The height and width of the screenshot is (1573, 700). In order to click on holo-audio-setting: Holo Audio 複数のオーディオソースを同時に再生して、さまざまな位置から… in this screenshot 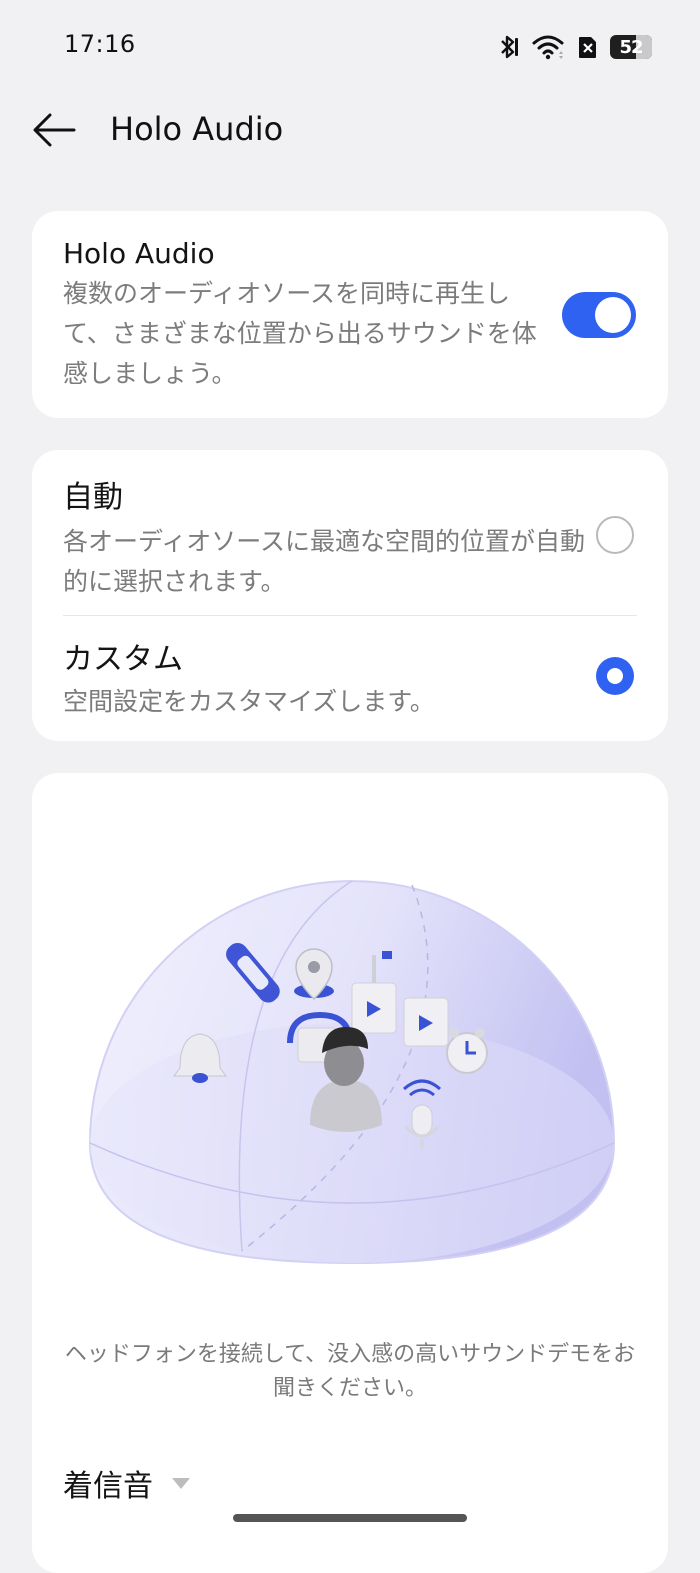, I will do `click(303, 315)`.